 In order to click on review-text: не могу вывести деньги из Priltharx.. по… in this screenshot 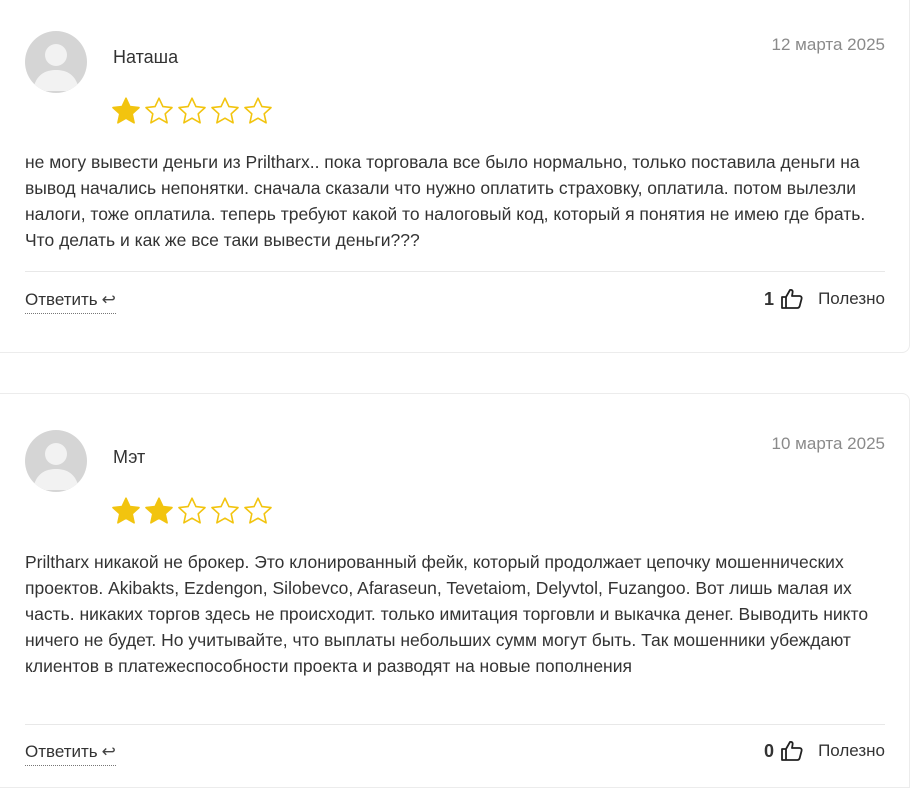, I will do `click(445, 201)`.